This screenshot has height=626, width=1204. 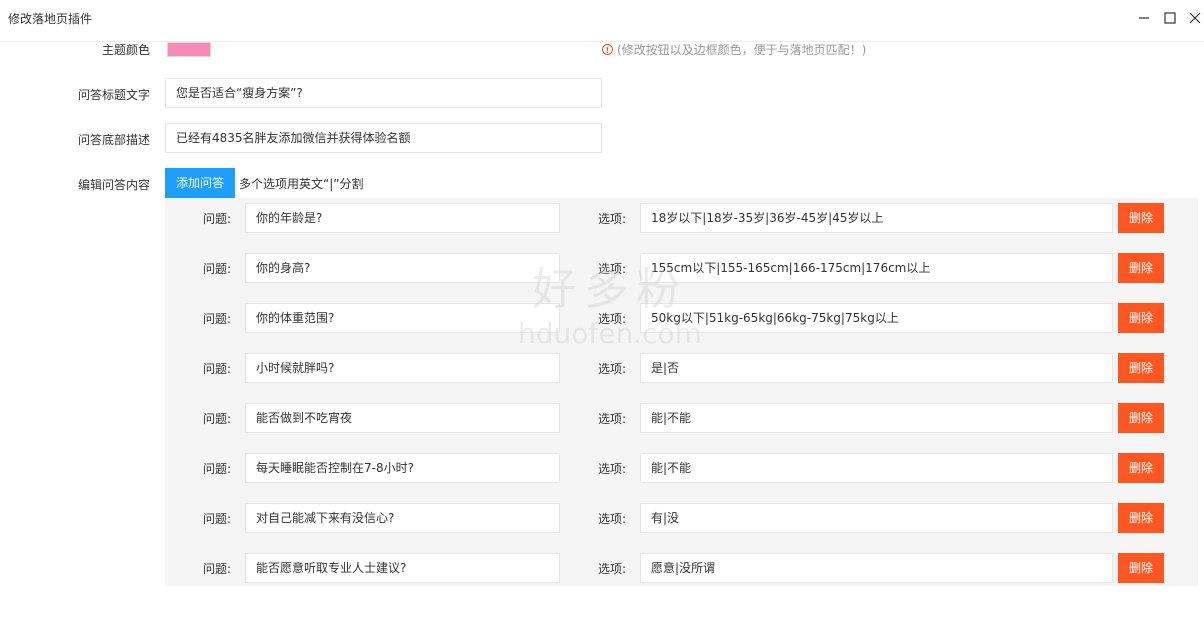 I want to click on options-input: 是|否, so click(x=876, y=368).